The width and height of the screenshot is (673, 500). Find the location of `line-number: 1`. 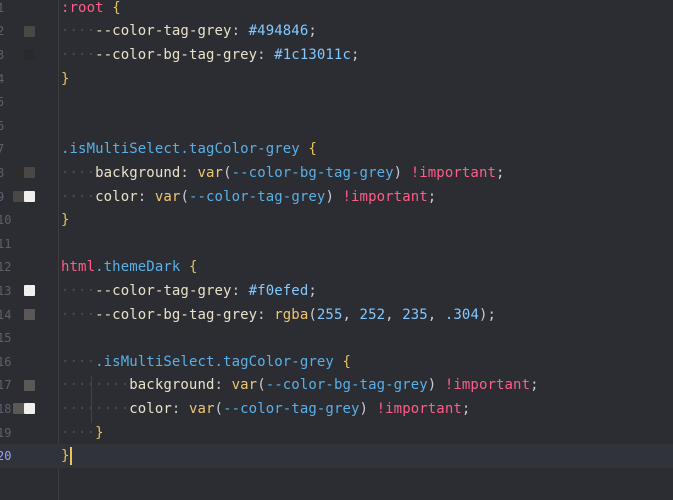

line-number: 1 is located at coordinates (2, 7).